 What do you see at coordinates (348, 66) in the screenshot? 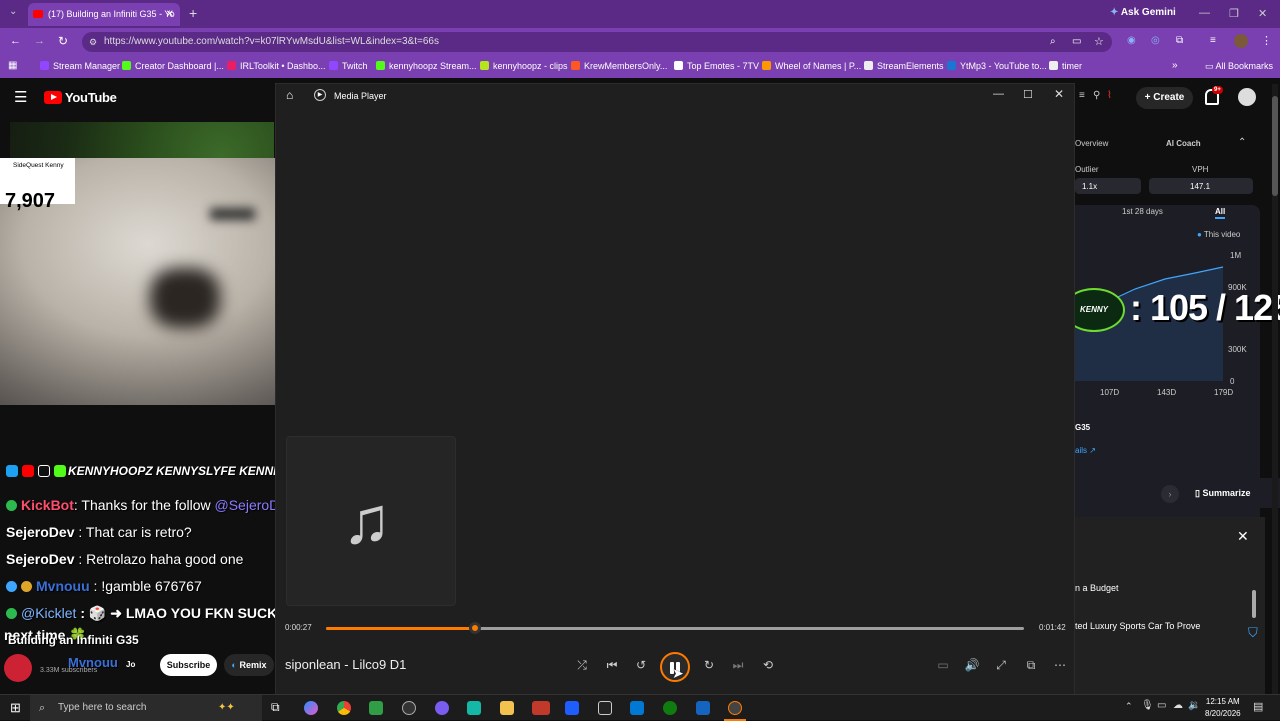
I see `bookmark-item: Twitch` at bounding box center [348, 66].